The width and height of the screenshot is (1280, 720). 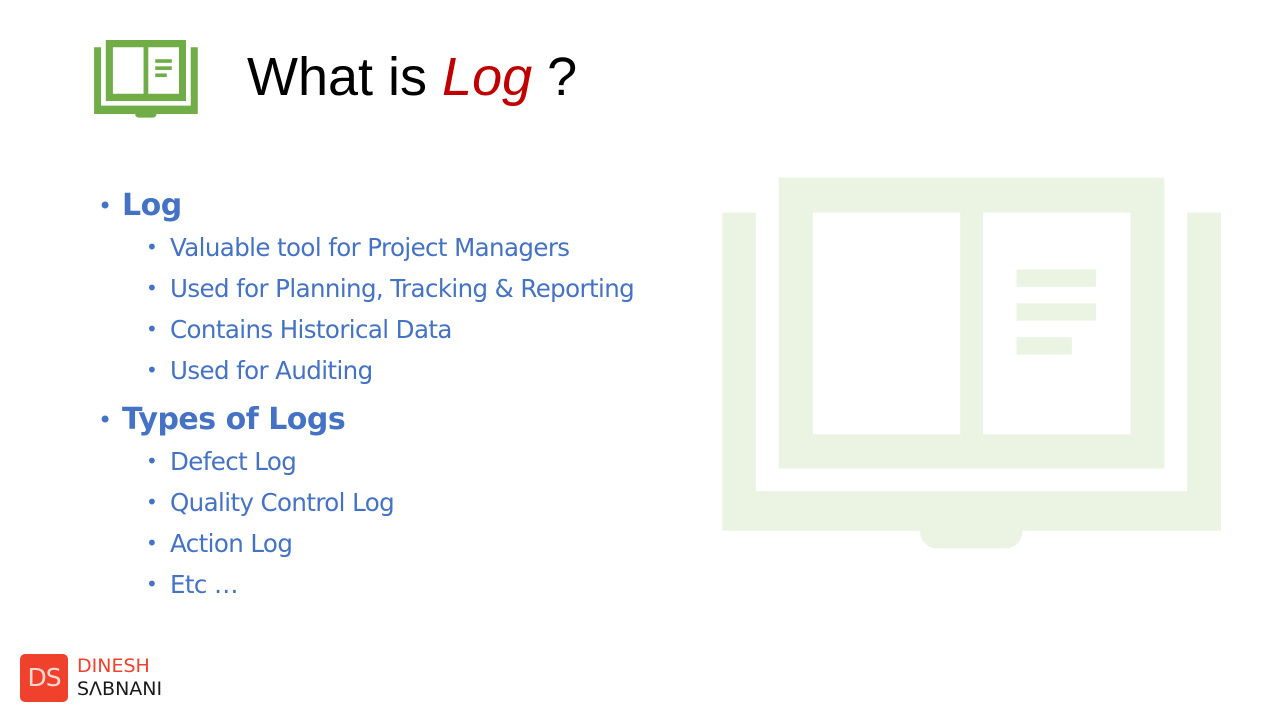 I want to click on list-item: • Defect Log, so click(x=365, y=461).